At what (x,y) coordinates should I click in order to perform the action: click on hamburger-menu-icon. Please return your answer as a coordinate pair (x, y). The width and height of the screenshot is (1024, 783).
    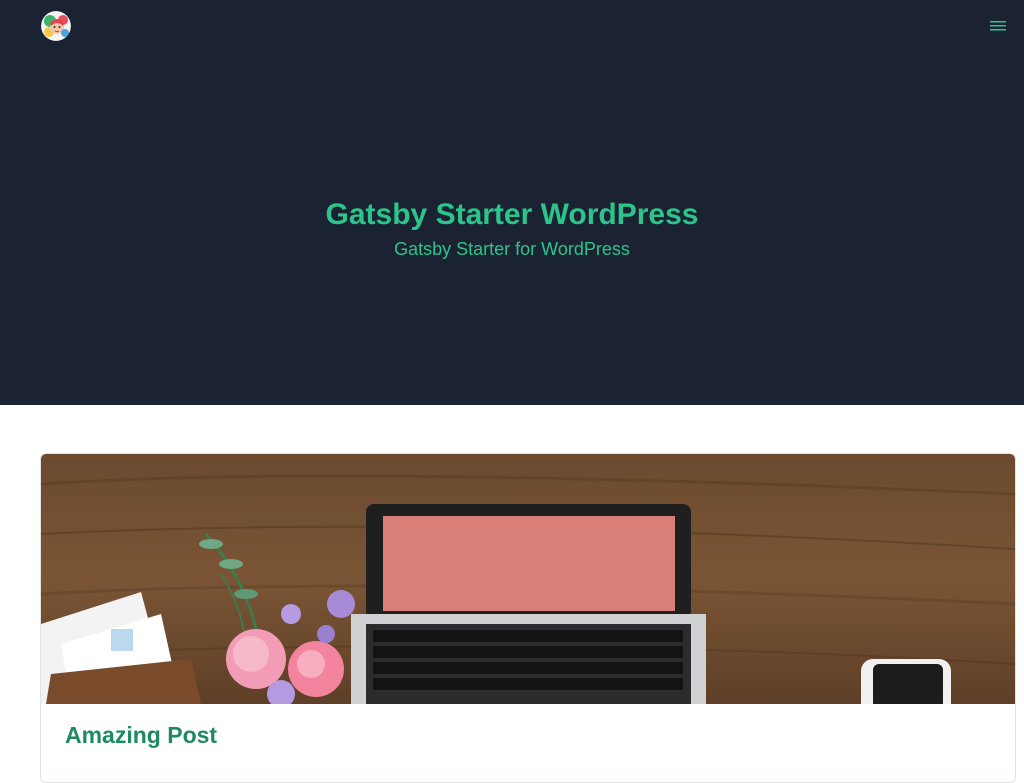
    Looking at the image, I should click on (998, 26).